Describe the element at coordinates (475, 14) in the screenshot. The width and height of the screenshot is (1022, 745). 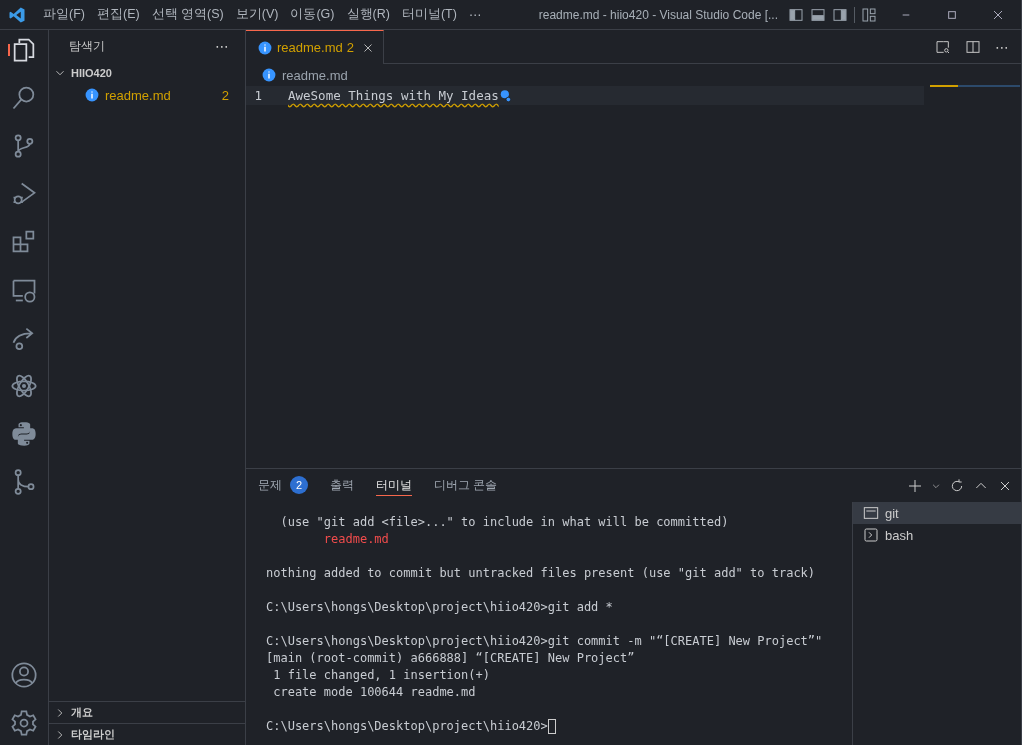
I see `more-menu-button: ⋯` at that location.